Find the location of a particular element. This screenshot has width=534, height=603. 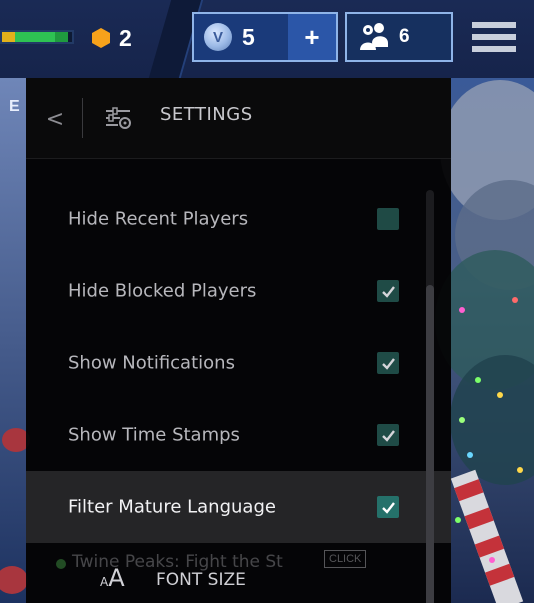

vbucks-balance: V 5 + is located at coordinates (265, 37).